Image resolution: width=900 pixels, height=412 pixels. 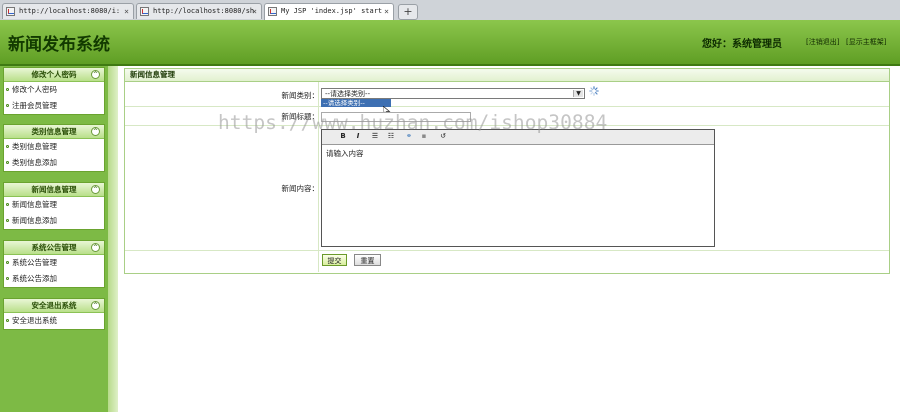 I want to click on menu-exit: 安全退出系统 ^ 安全退出系统, so click(x=54, y=314).